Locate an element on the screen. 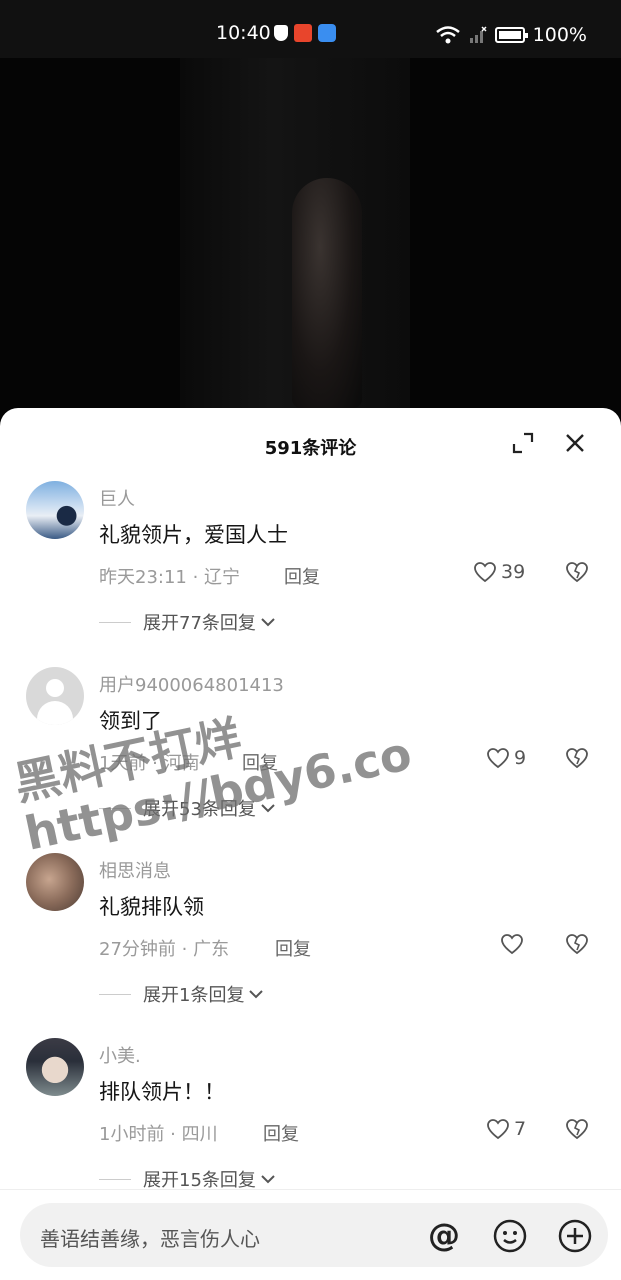  expand-icon is located at coordinates (523, 443).